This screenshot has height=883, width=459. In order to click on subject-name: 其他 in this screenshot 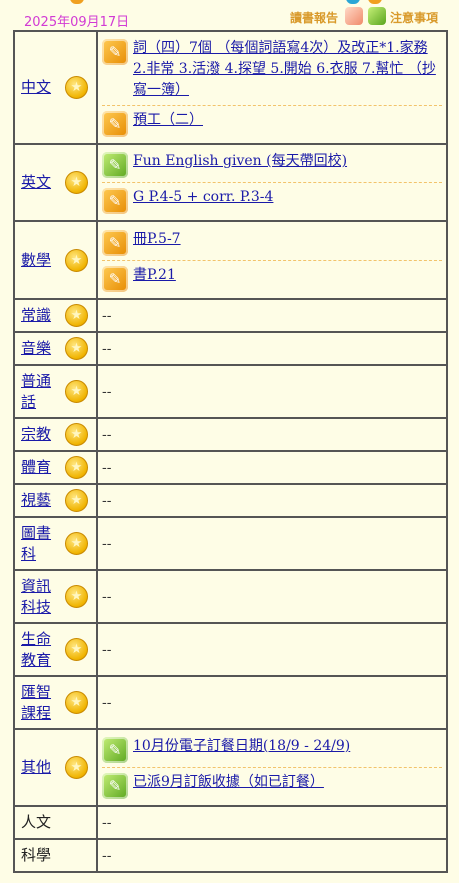, I will do `click(43, 767)`.